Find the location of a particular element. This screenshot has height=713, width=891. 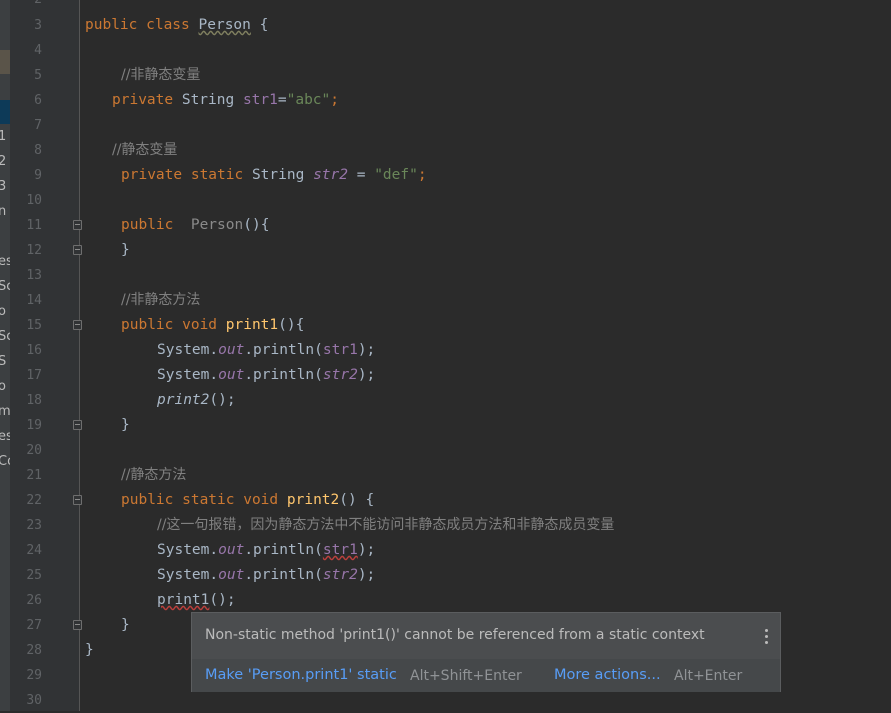

code-line-9: private static String str2 = "def"; is located at coordinates (274, 175).